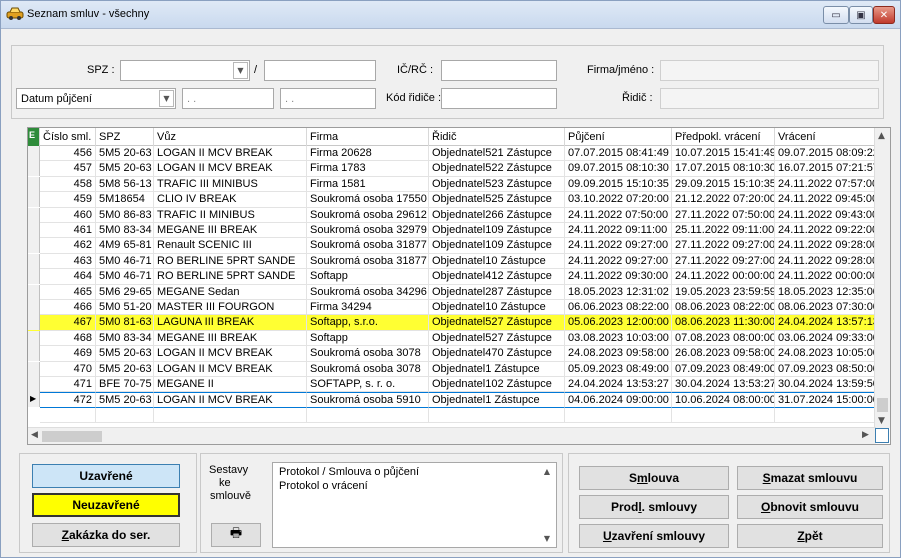  What do you see at coordinates (618, 184) in the screenshot?
I see `table-cell: 09.09.2015 15:10:35` at bounding box center [618, 184].